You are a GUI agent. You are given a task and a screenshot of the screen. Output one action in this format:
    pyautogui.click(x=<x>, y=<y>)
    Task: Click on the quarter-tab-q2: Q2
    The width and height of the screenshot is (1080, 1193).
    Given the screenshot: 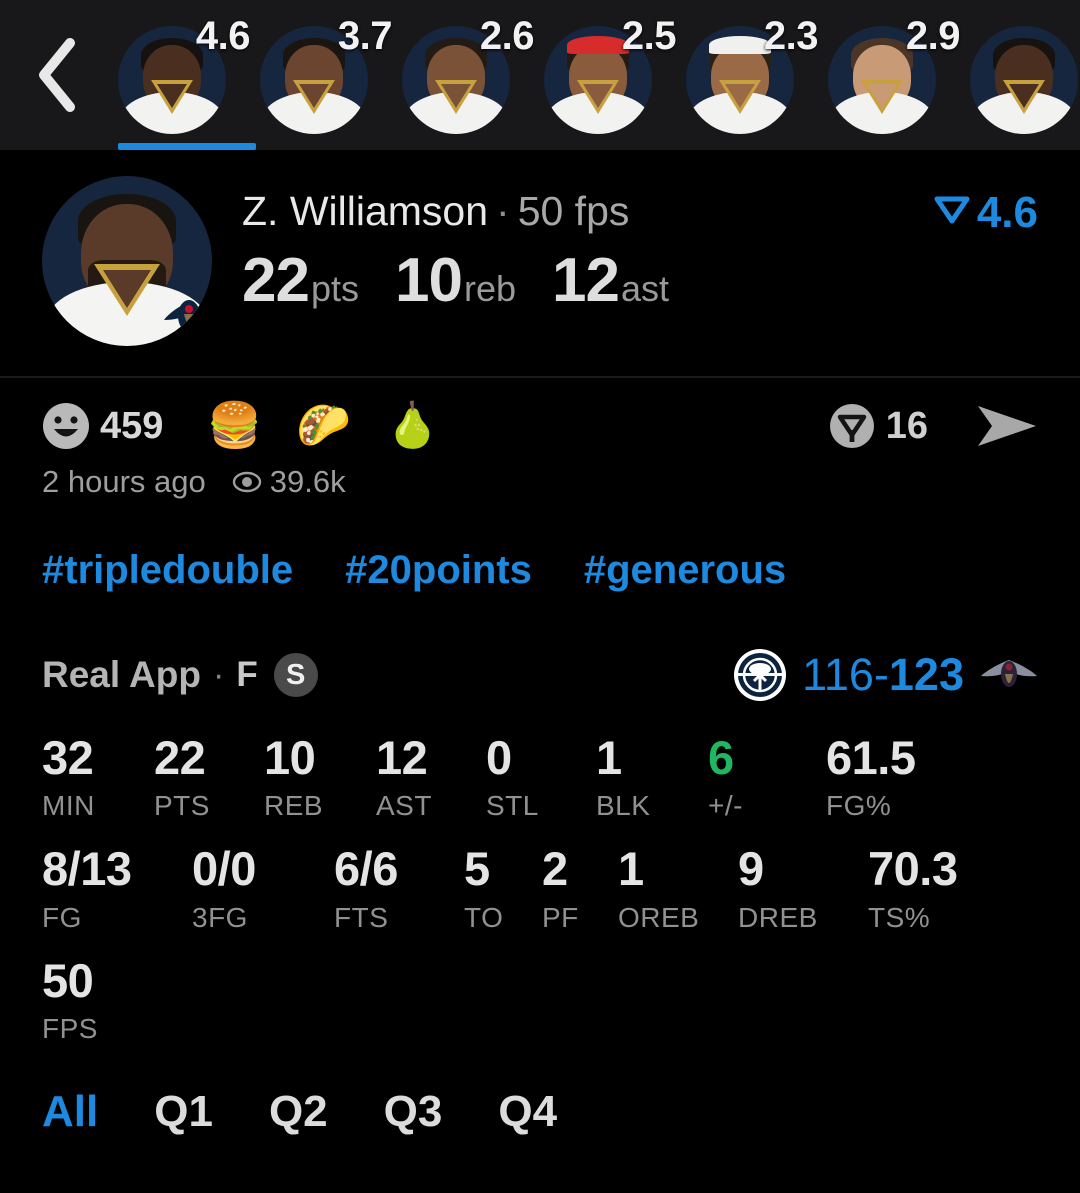 What is the action you would take?
    pyautogui.click(x=298, y=1112)
    